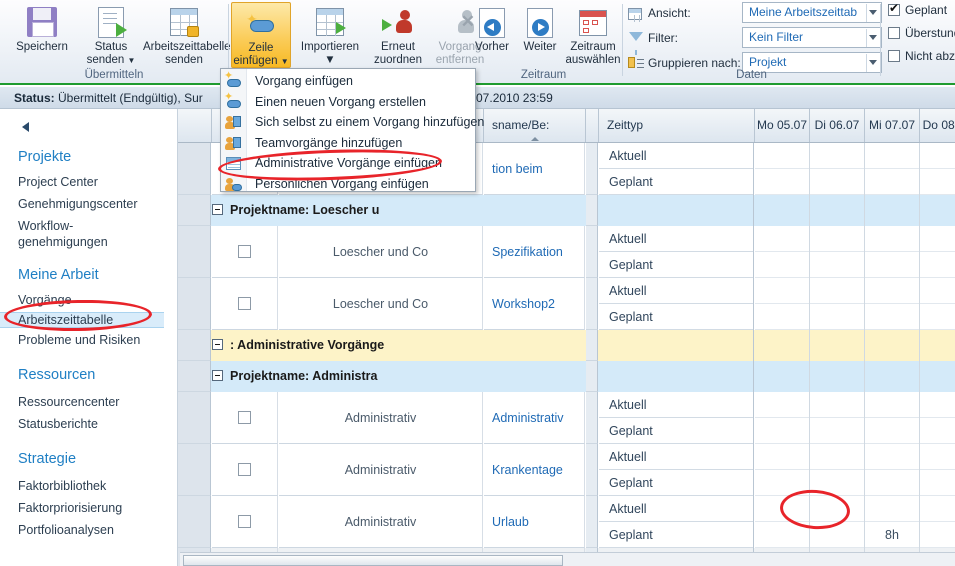 This screenshot has width=955, height=566. I want to click on date-cell: 8h, so click(892, 522).